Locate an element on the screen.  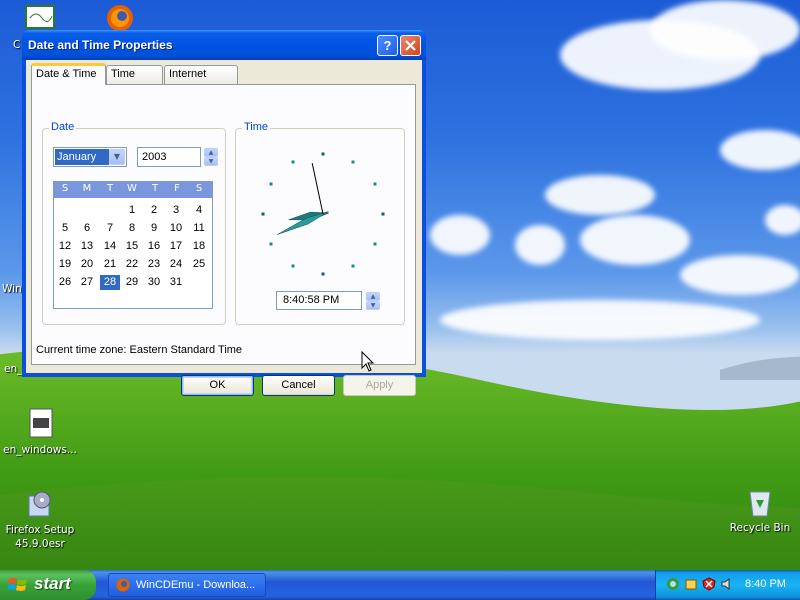
calendar-day: 3 is located at coordinates (176, 210).